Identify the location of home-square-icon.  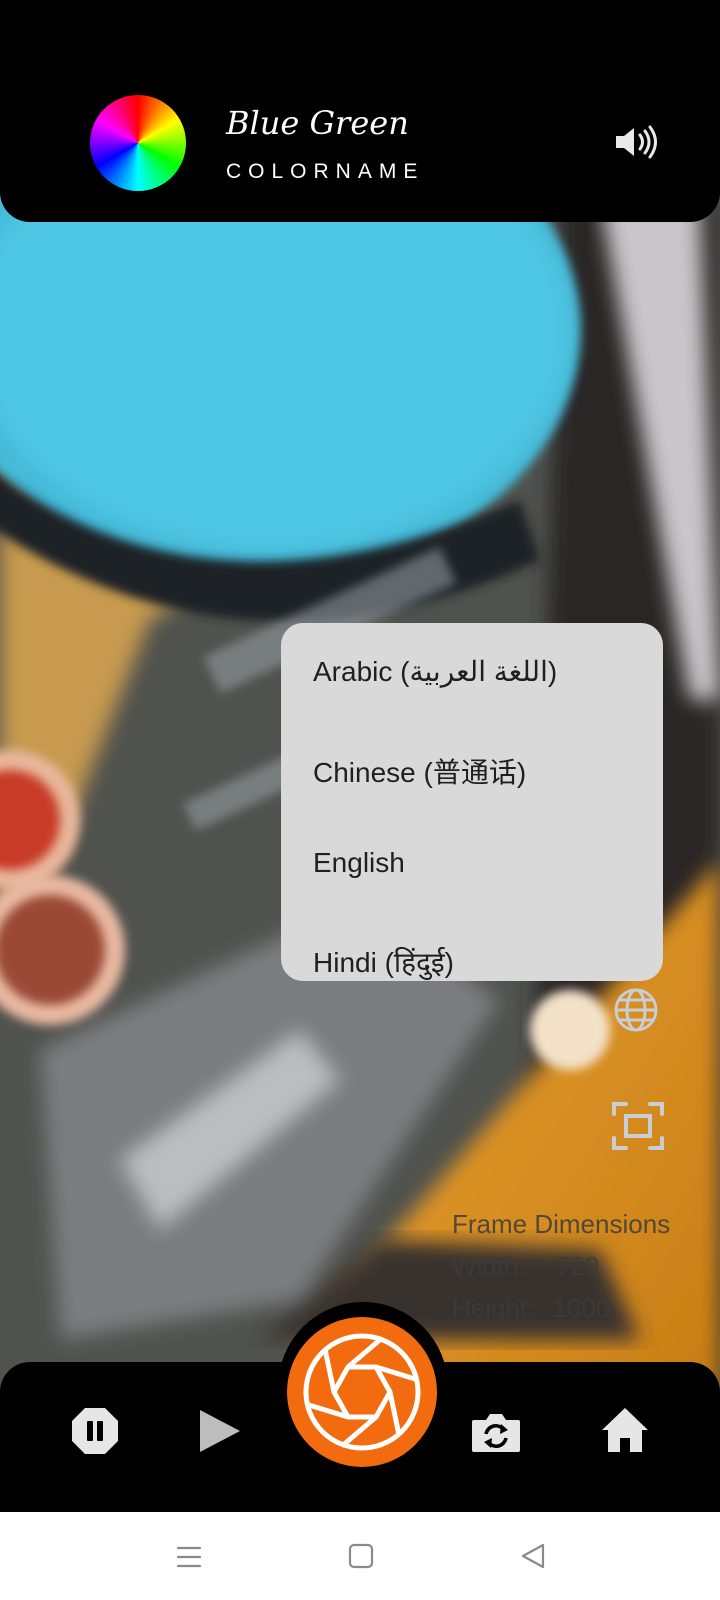
(361, 1556).